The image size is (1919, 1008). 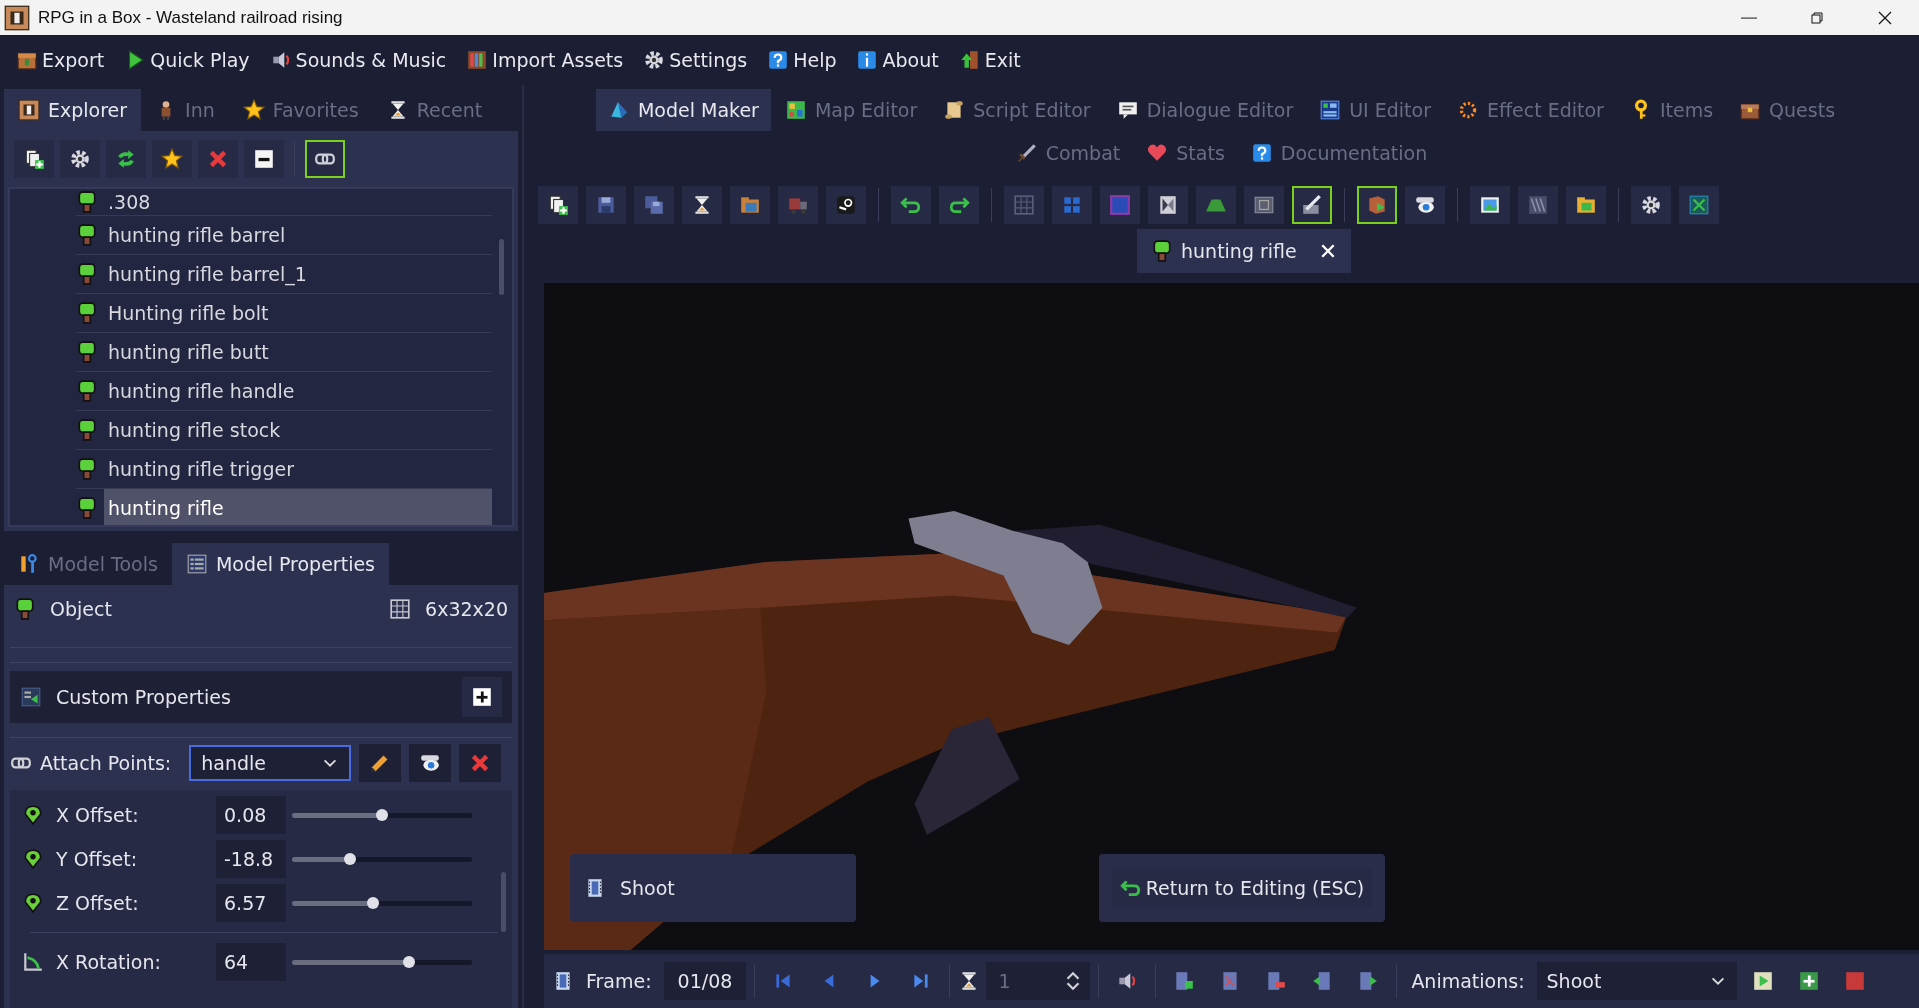 I want to click on menu-item: About, so click(x=897, y=60).